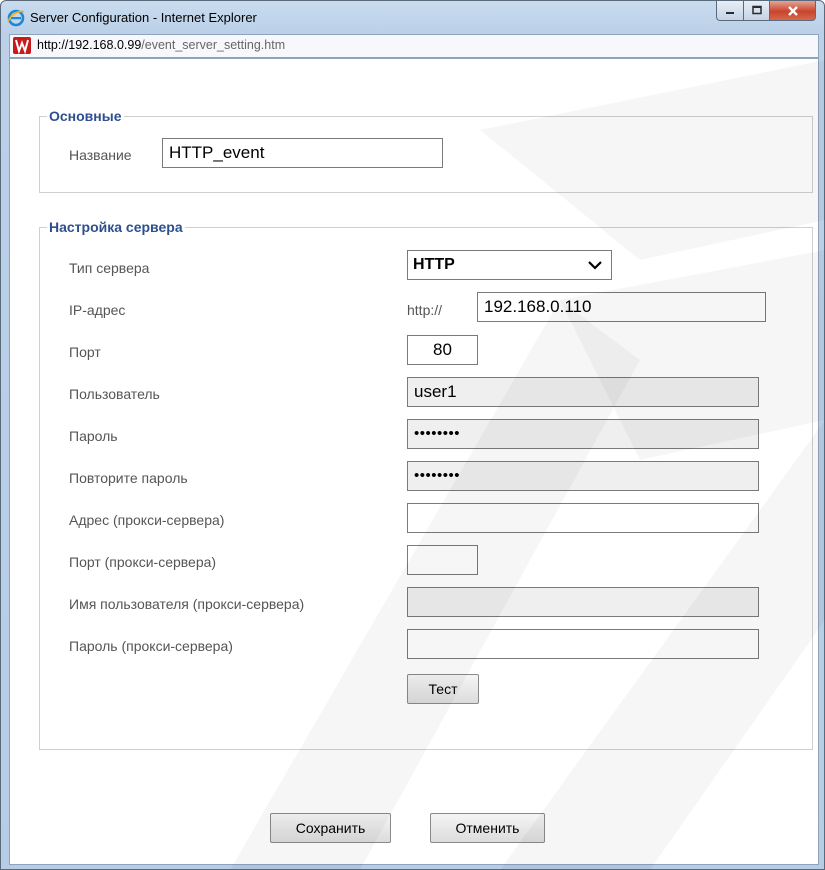 Image resolution: width=825 pixels, height=870 pixels. What do you see at coordinates (443, 689) in the screenshot?
I see `test-button: Тест` at bounding box center [443, 689].